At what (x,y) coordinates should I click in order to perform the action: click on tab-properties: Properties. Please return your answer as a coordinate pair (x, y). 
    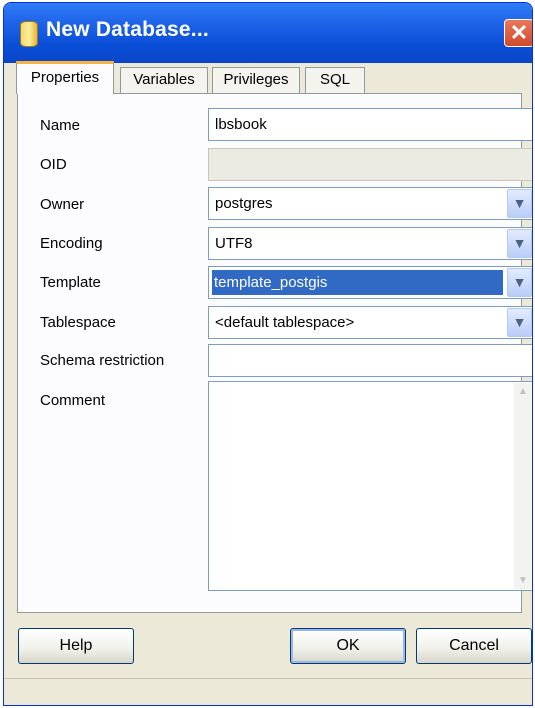
    Looking at the image, I should click on (65, 77).